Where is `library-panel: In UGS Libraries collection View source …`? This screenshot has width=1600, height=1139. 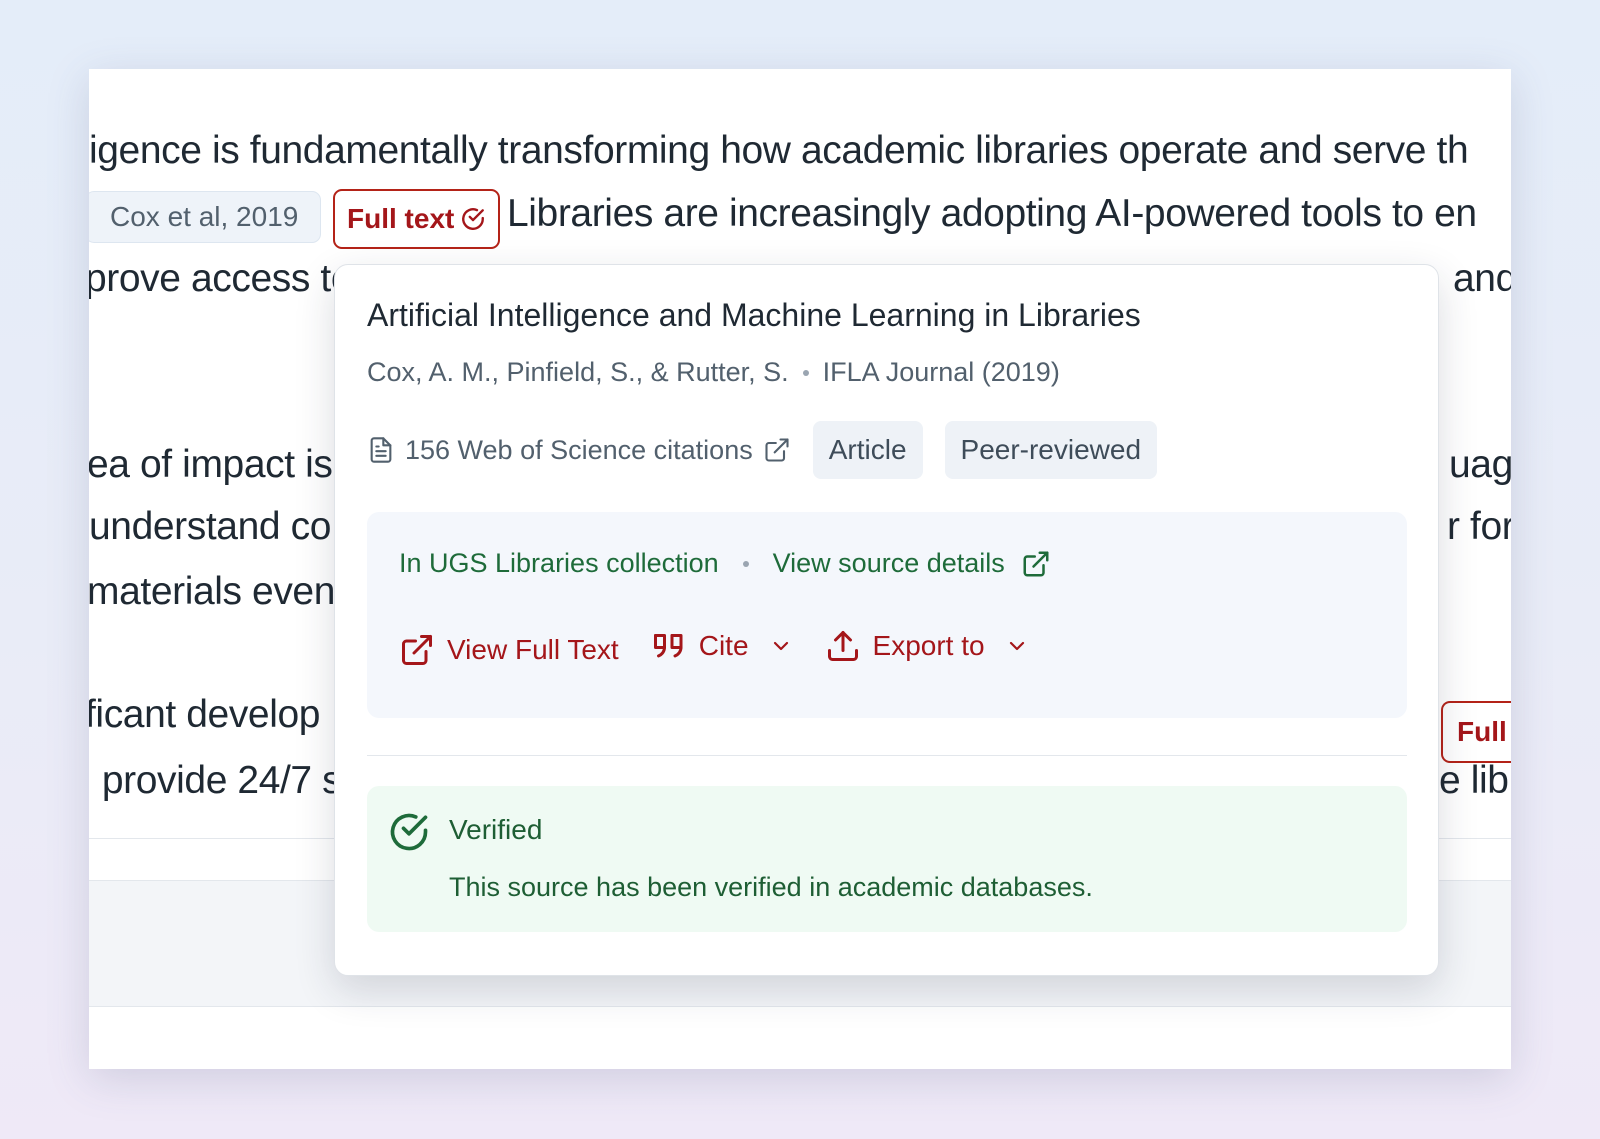 library-panel: In UGS Libraries collection View source … is located at coordinates (887, 615).